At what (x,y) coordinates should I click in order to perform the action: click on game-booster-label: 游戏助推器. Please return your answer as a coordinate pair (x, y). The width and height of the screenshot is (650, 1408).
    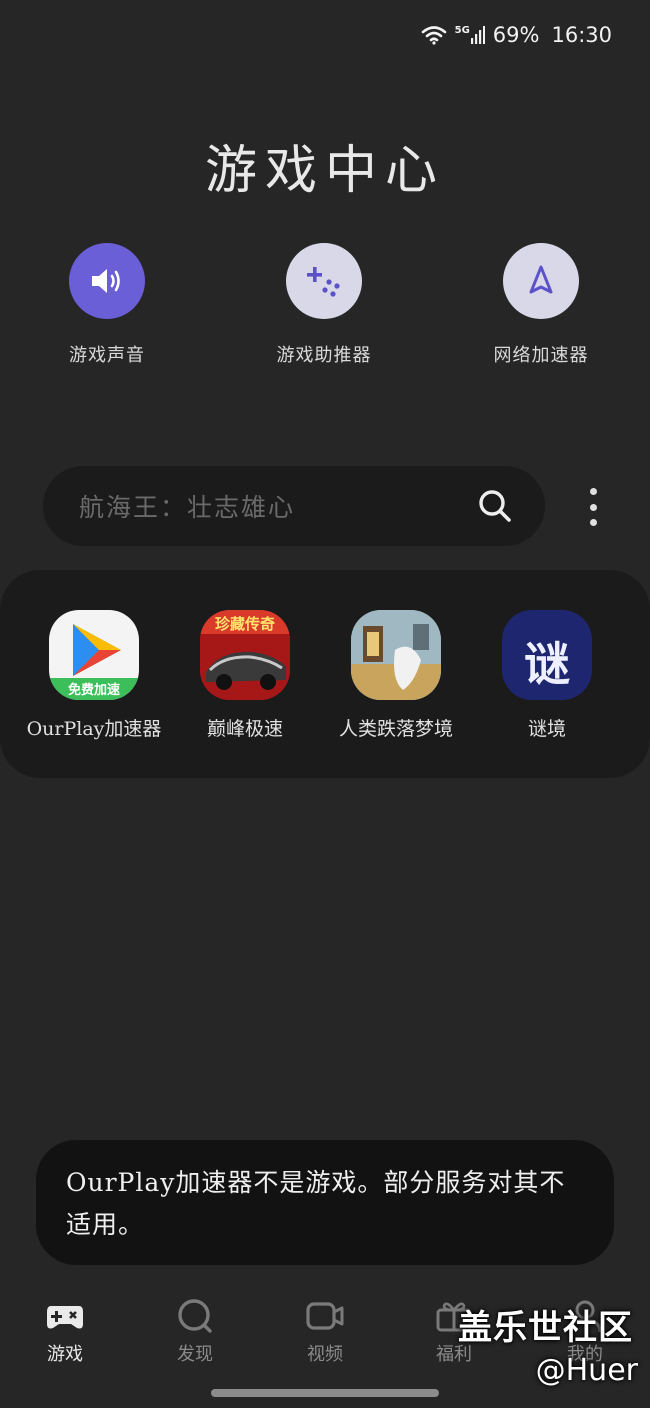
    Looking at the image, I should click on (324, 355).